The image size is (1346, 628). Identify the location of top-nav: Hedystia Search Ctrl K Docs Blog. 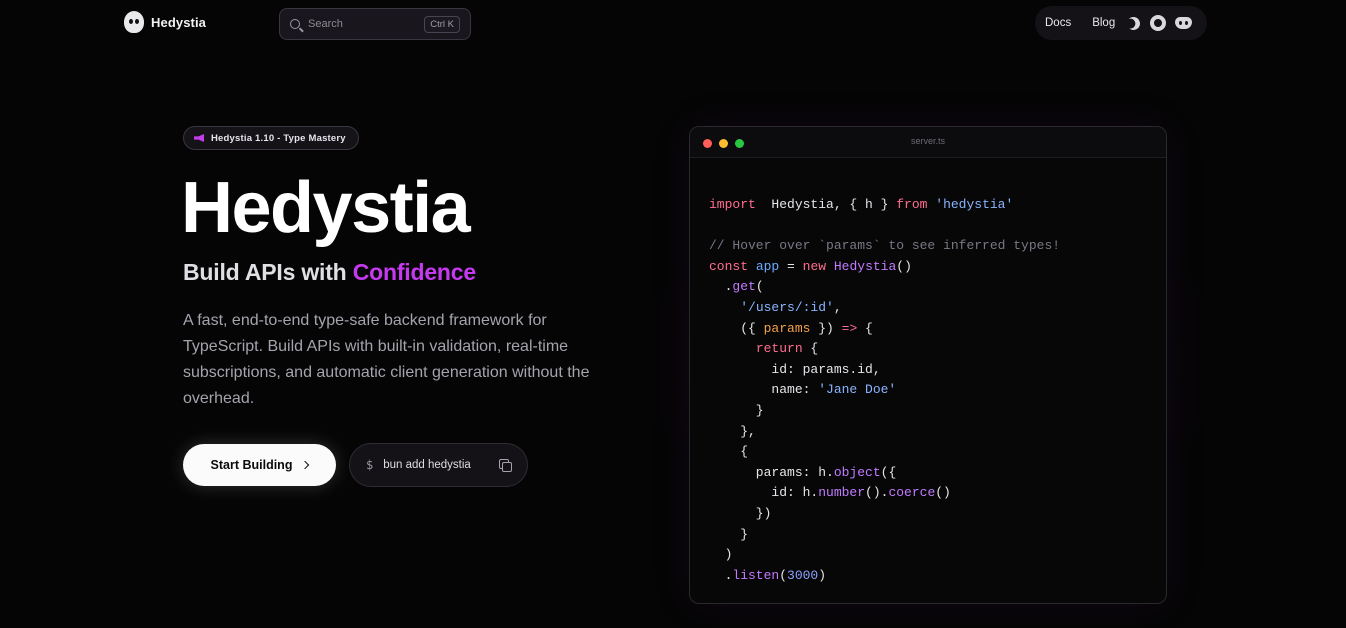
(673, 23).